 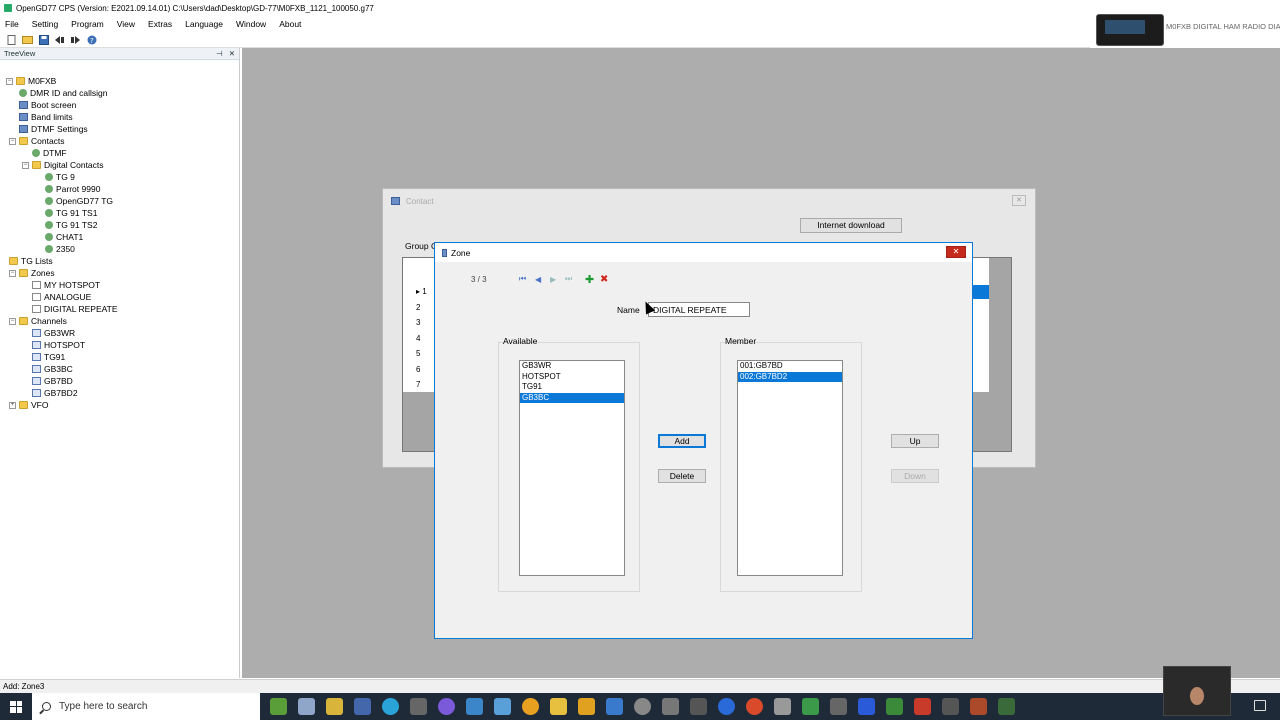 What do you see at coordinates (11, 39) in the screenshot?
I see `new-file-icon` at bounding box center [11, 39].